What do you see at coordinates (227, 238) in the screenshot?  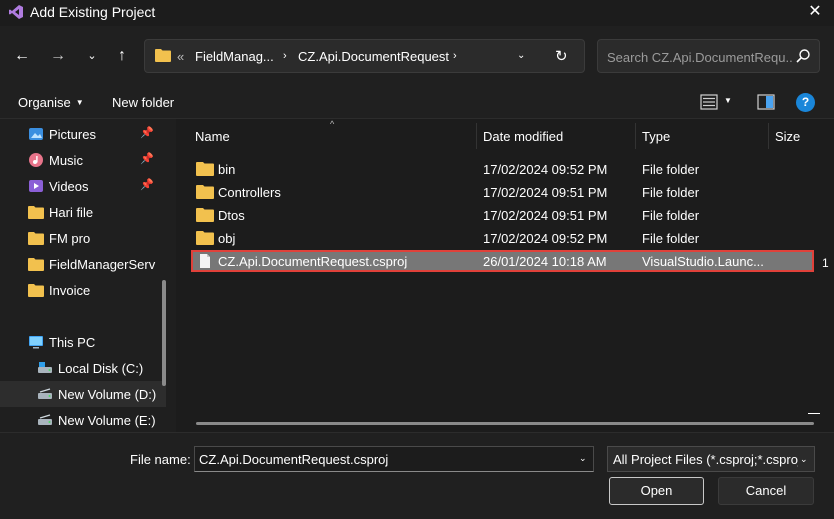 I see `file-name: obj` at bounding box center [227, 238].